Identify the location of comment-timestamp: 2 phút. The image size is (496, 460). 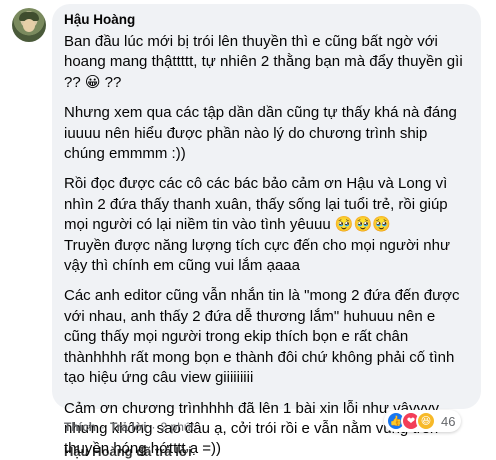
(177, 427).